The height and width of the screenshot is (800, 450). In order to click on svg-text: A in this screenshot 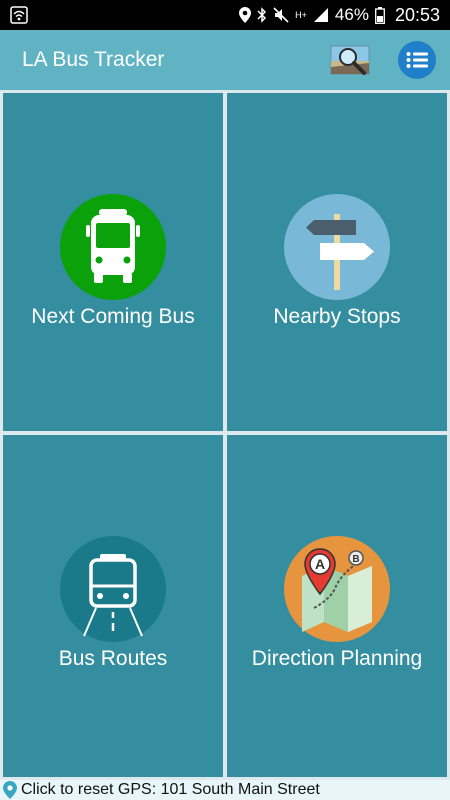, I will do `click(320, 564)`.